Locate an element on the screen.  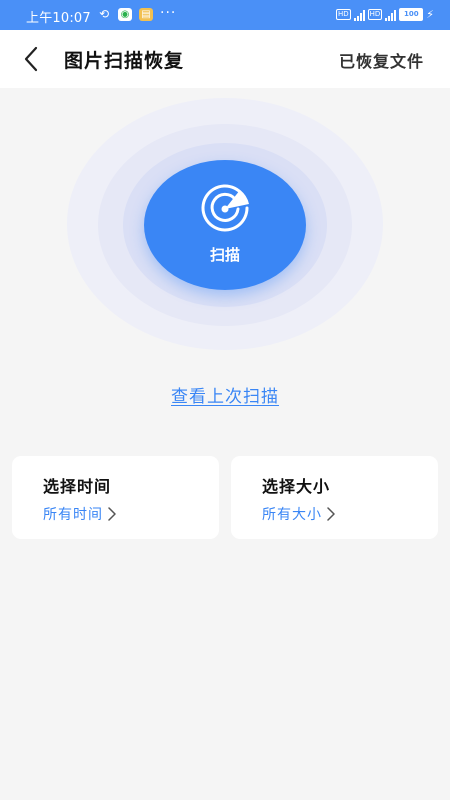
app-header: 图片扫描恢复 已恢复文件 is located at coordinates (225, 59).